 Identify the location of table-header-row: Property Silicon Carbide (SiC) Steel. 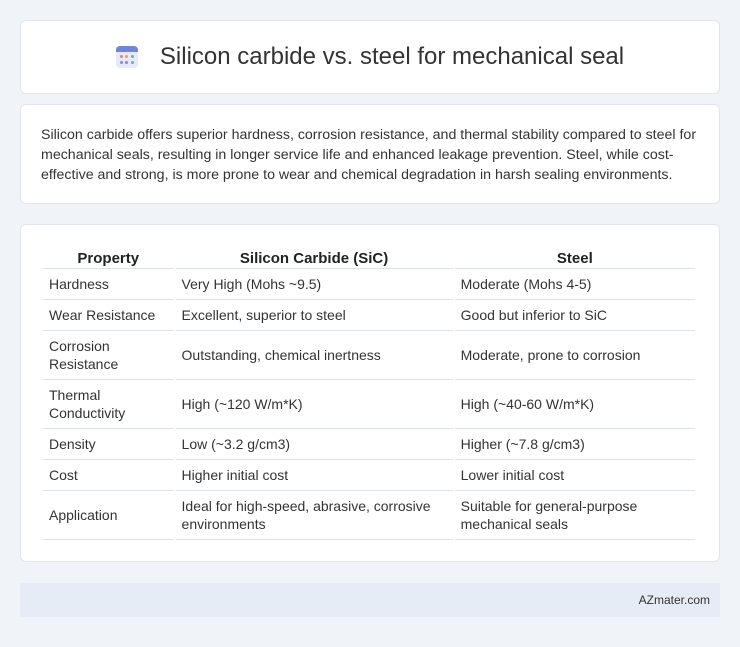
(369, 257).